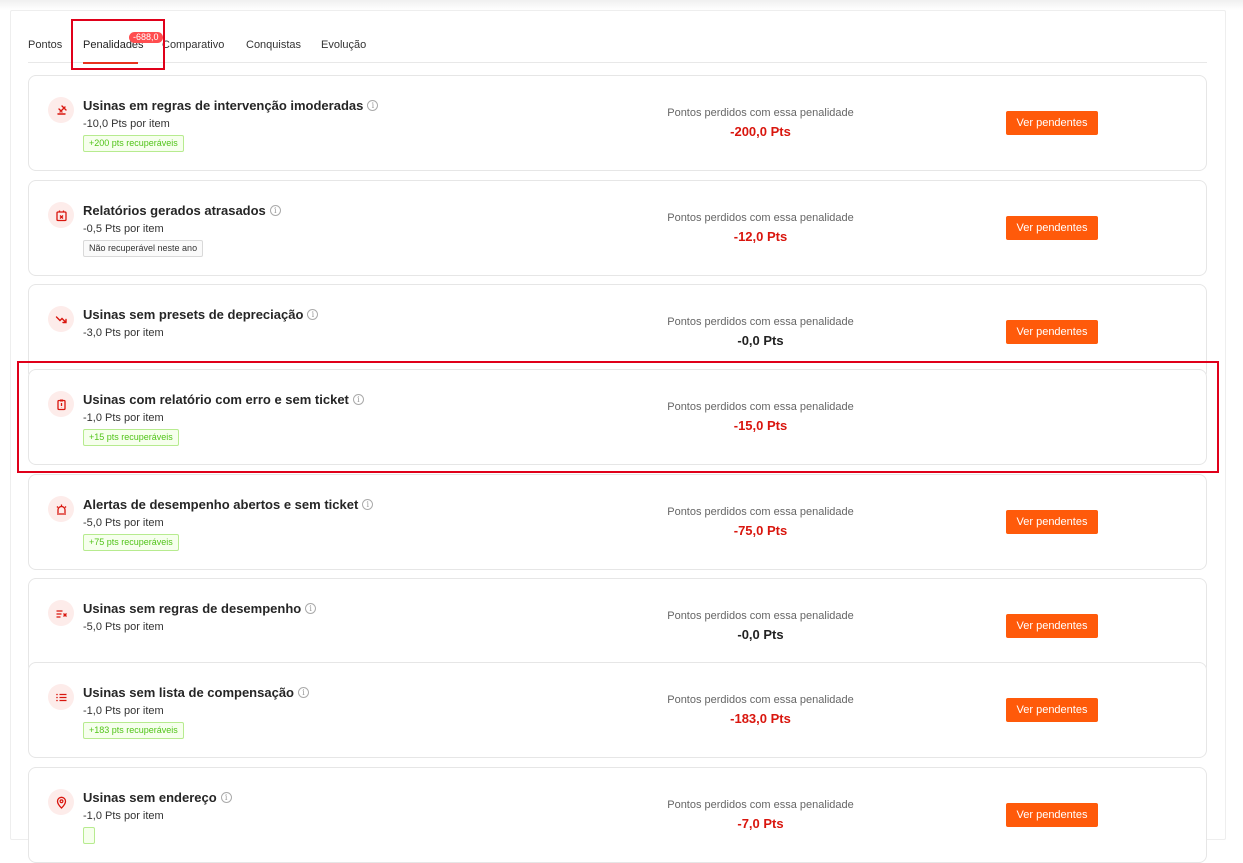  I want to click on gavel-icon, so click(61, 110).